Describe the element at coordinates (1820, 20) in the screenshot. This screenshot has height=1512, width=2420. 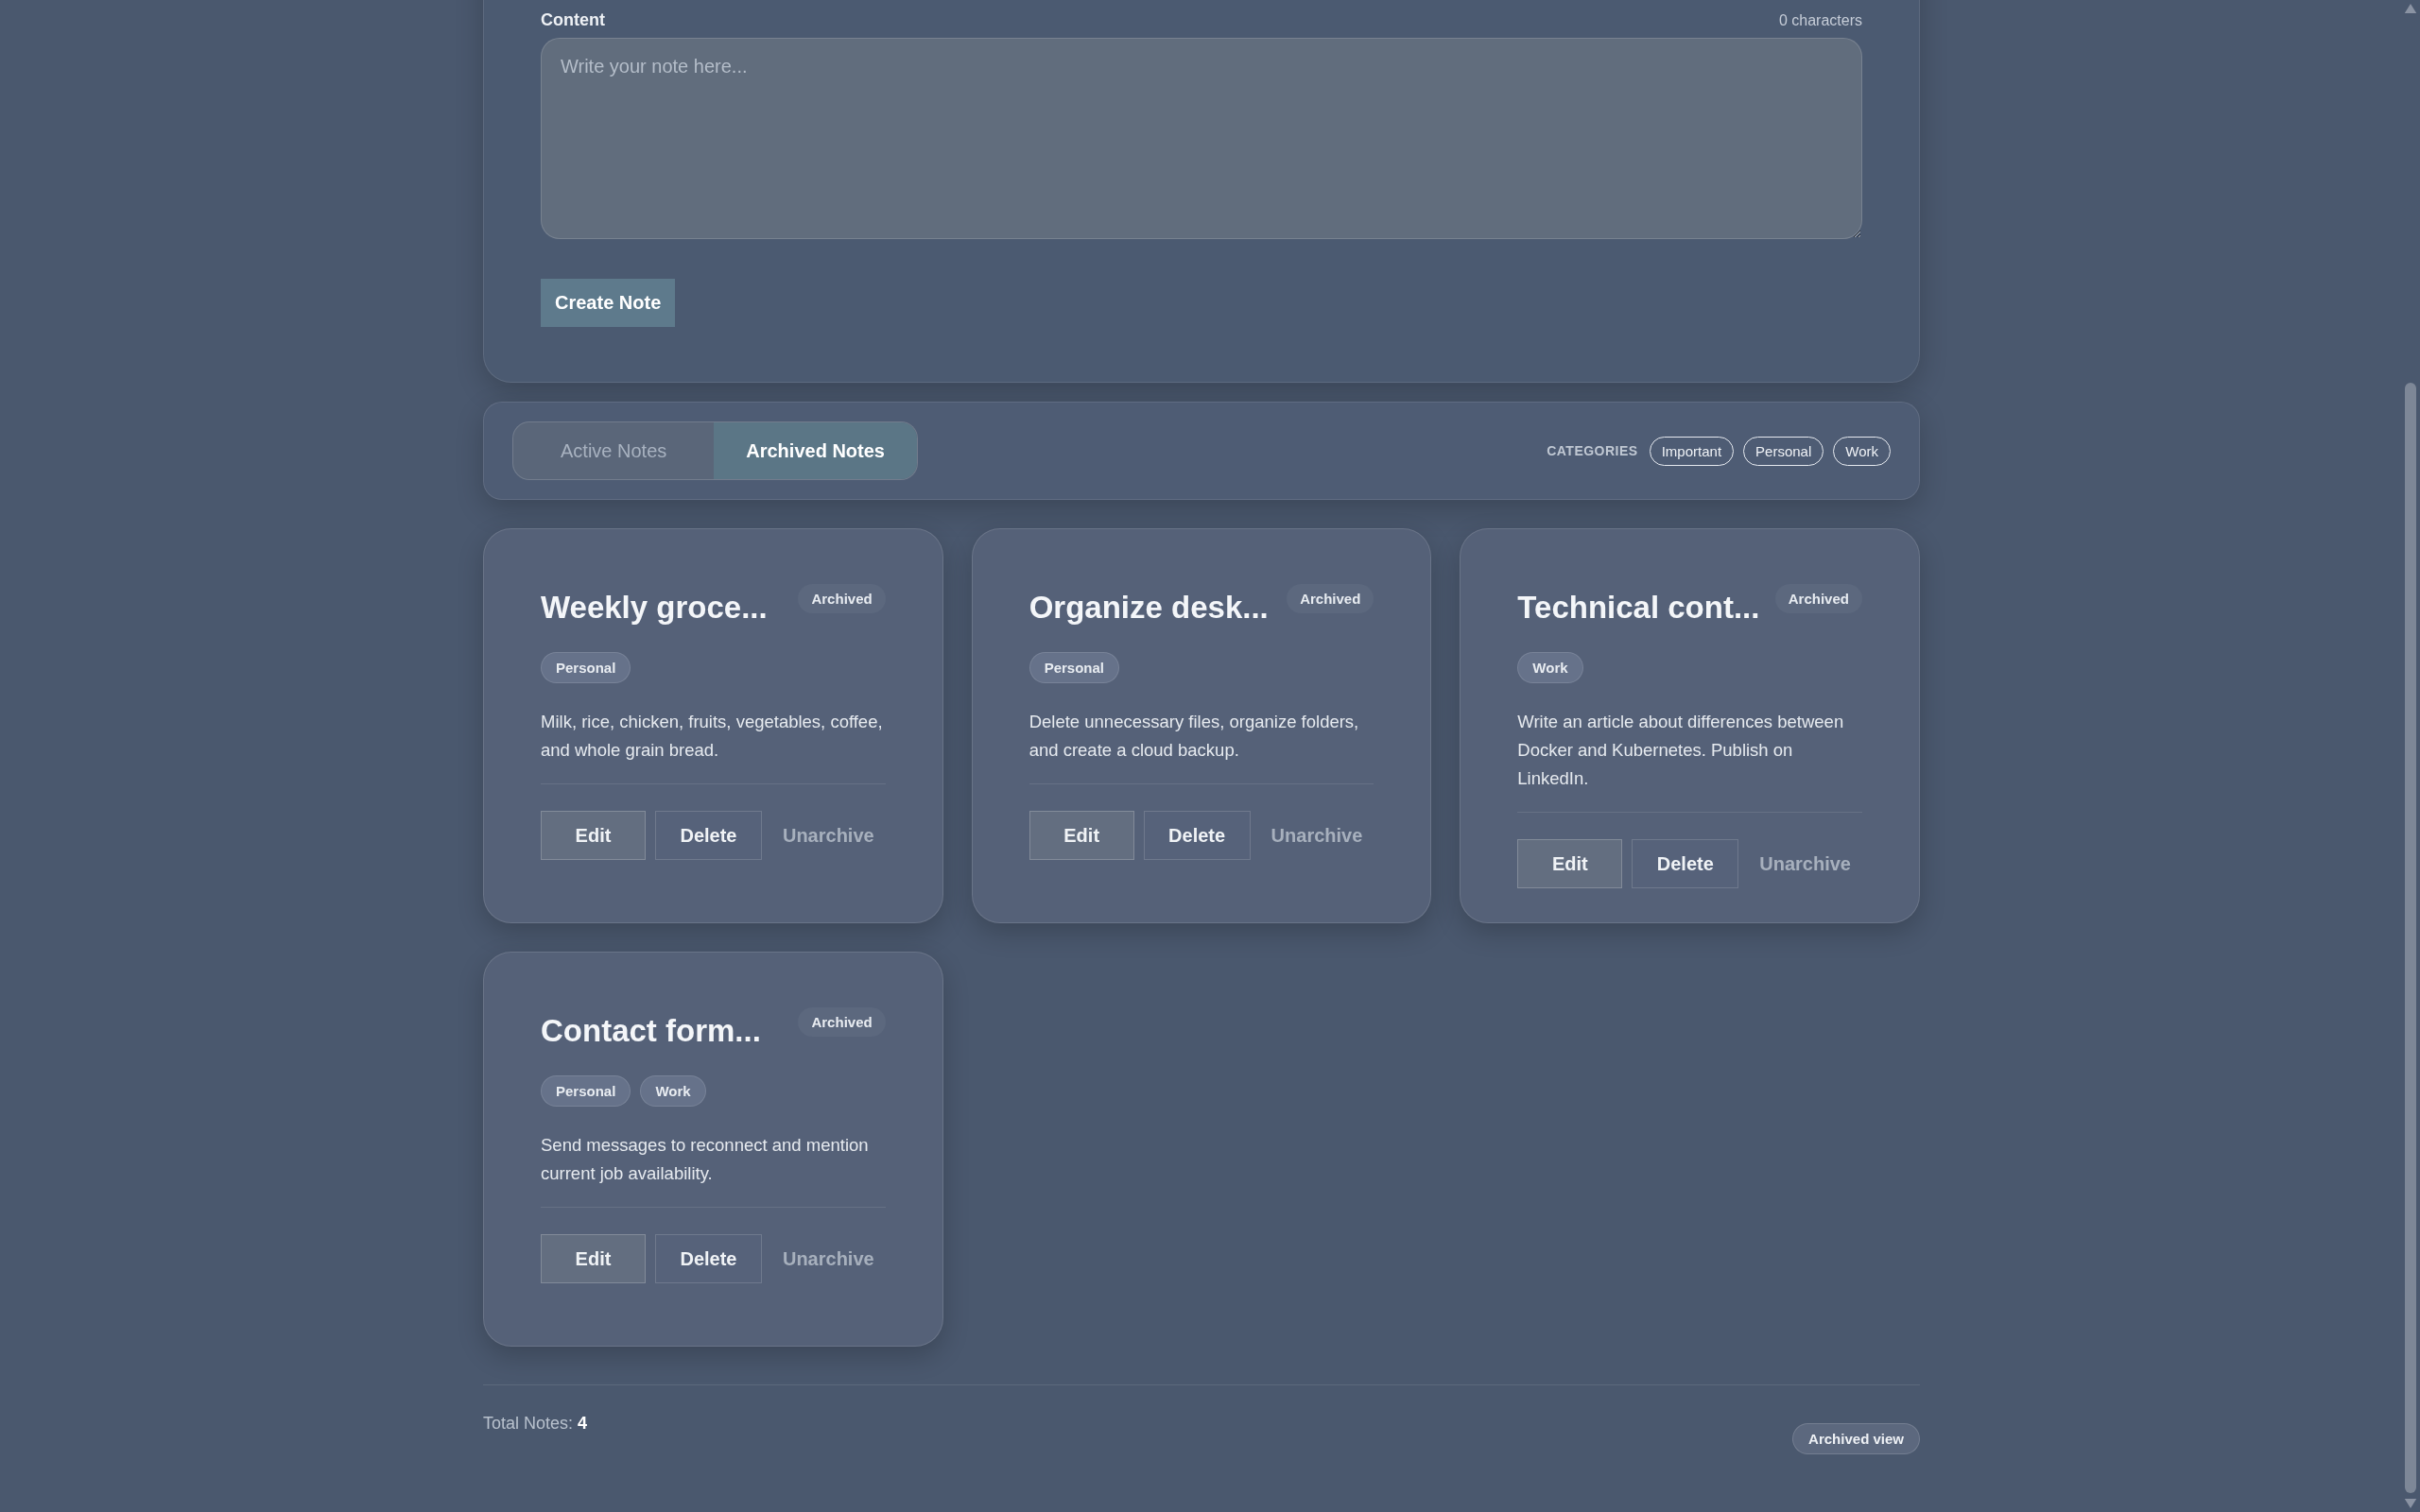
I see `character-count: 0 characters` at that location.